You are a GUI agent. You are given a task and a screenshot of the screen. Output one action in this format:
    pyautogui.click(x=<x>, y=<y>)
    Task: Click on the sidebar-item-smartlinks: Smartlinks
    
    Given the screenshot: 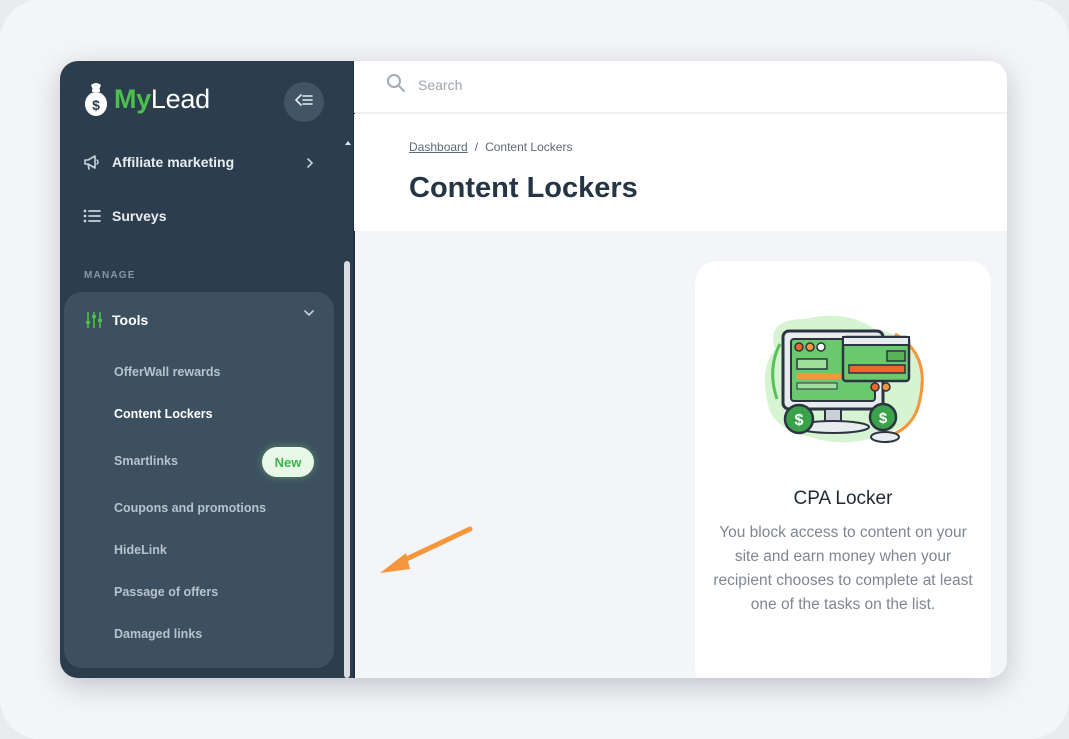 What is the action you would take?
    pyautogui.click(x=146, y=461)
    